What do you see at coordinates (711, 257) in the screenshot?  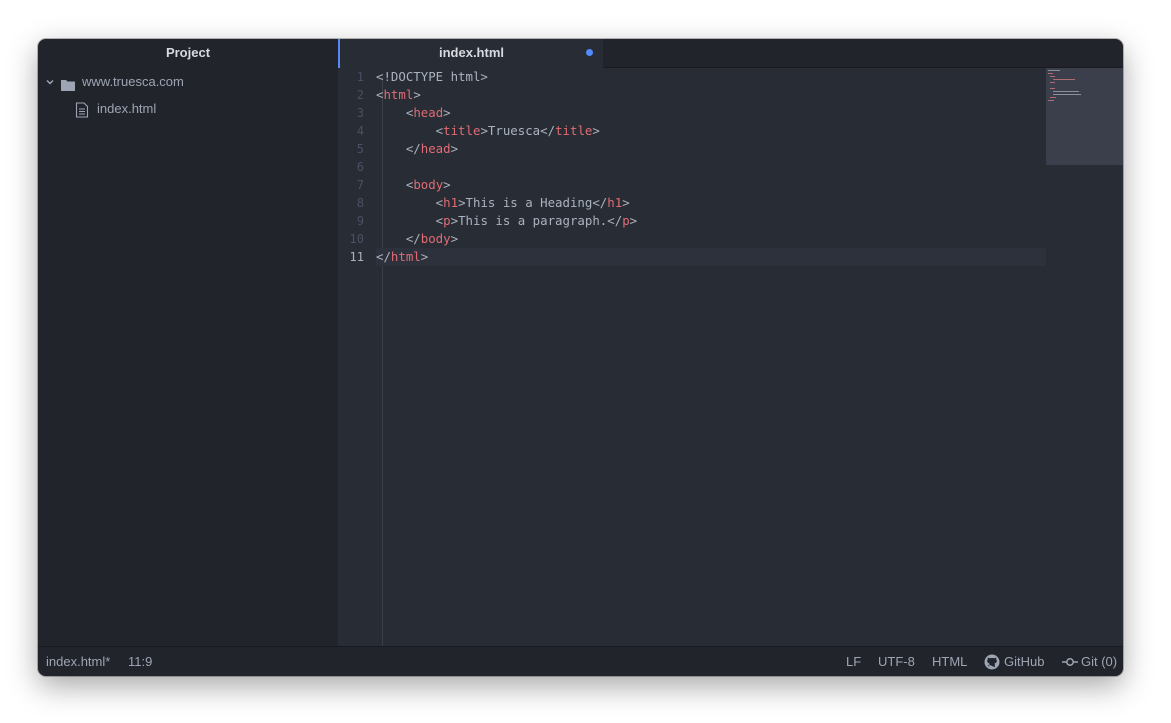 I see `code-line: </html>` at bounding box center [711, 257].